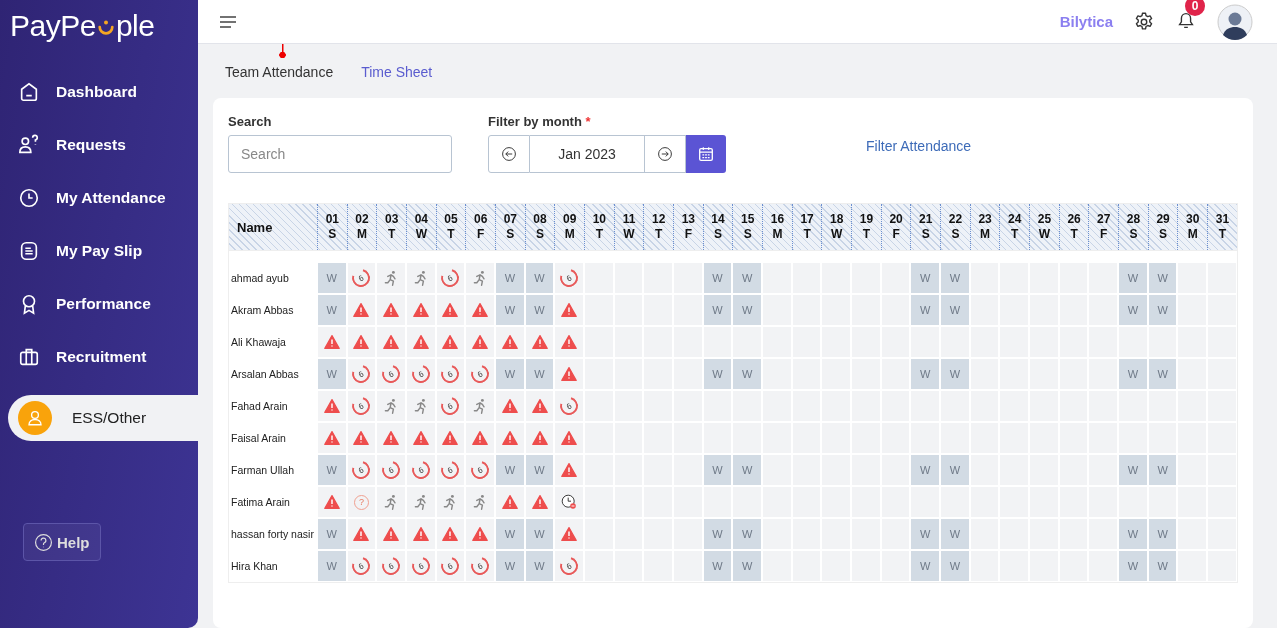 The image size is (1277, 628). Describe the element at coordinates (103, 418) in the screenshot. I see `nav-item: ESS/Other` at that location.